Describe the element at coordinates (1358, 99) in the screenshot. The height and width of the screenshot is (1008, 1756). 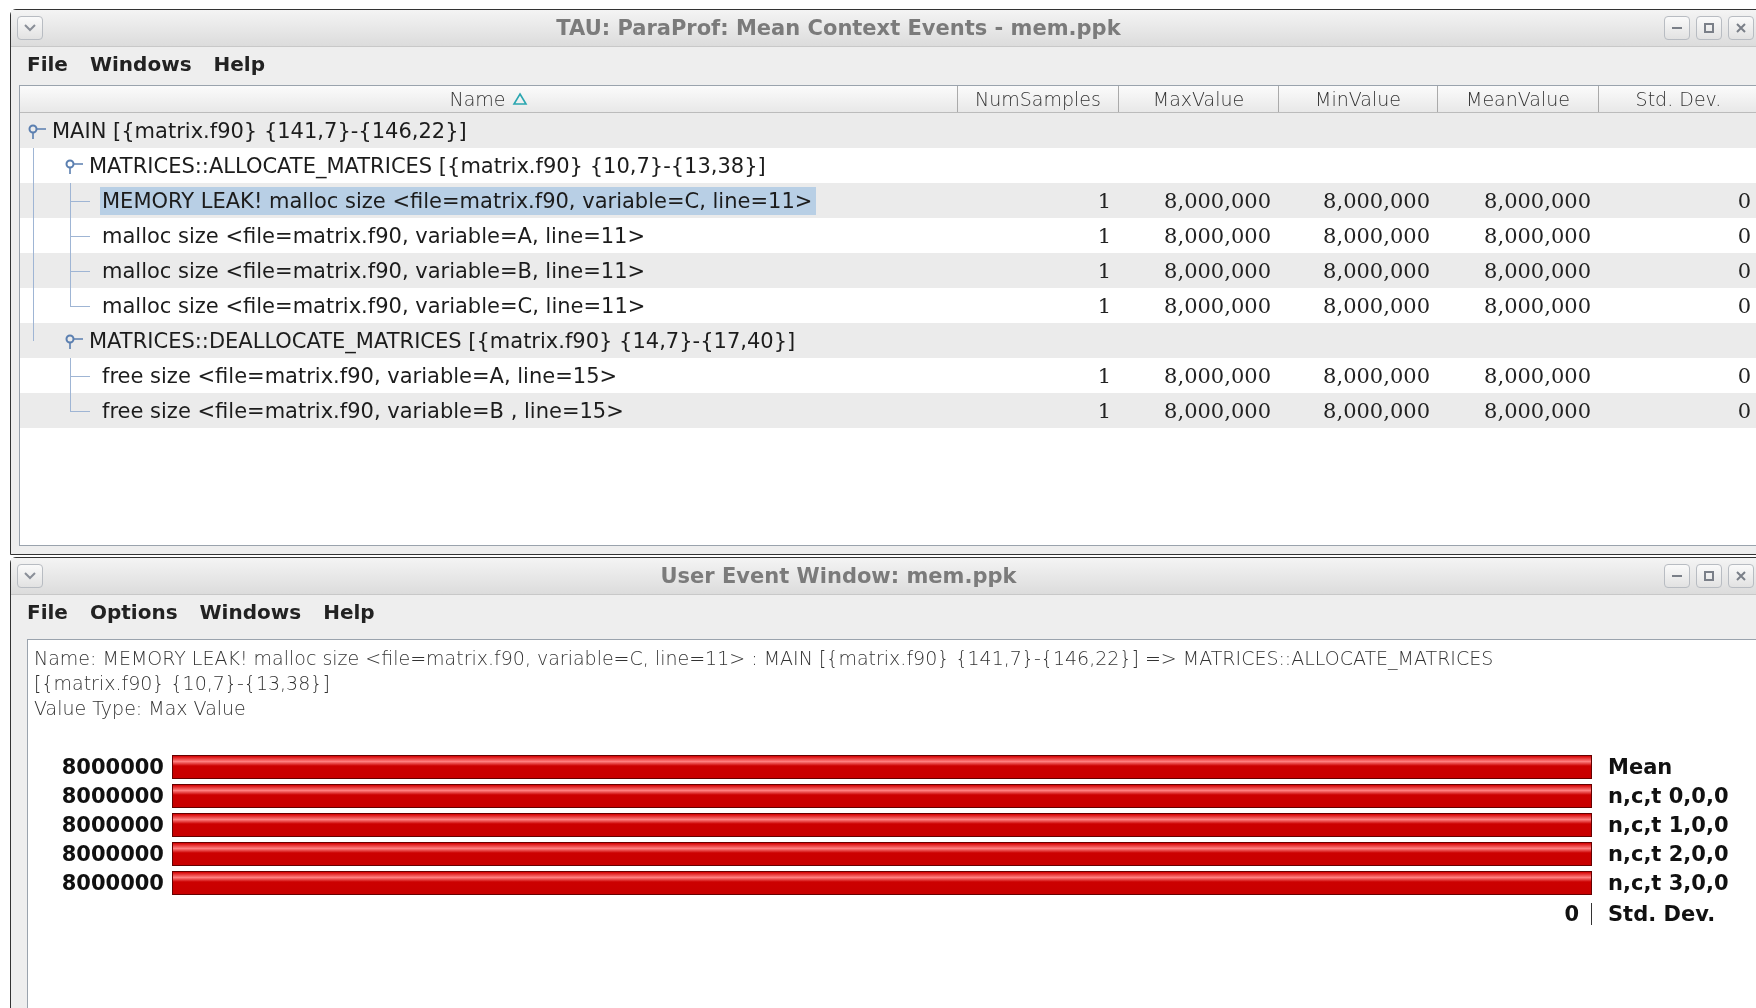
I see `column-header: MinValue` at that location.